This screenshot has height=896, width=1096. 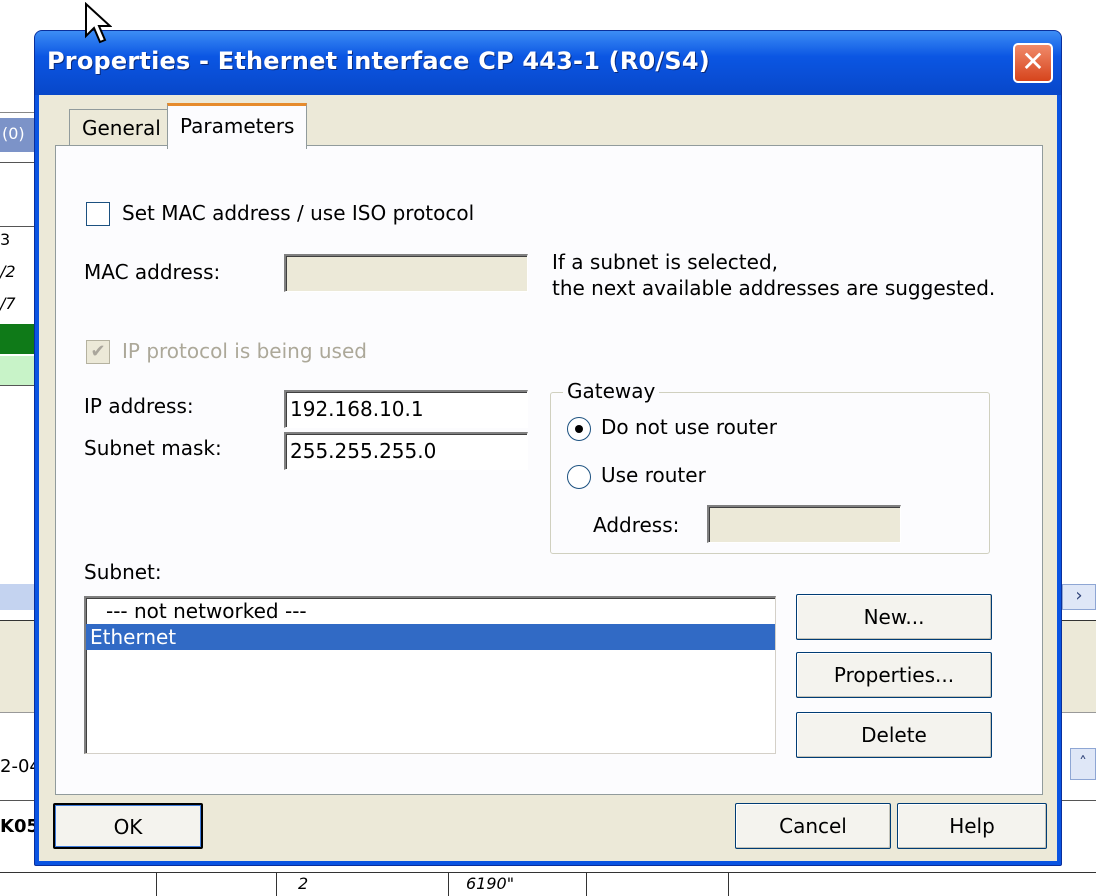 What do you see at coordinates (894, 735) in the screenshot?
I see `delete-subnet-button: Delete` at bounding box center [894, 735].